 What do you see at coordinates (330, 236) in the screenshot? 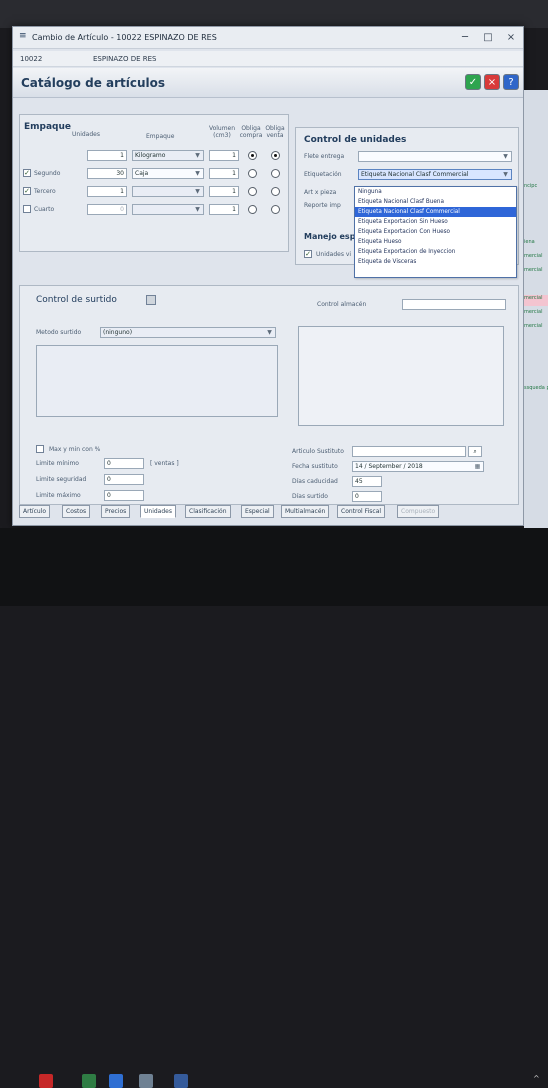
I see `special-handling-title: Manejo esp` at bounding box center [330, 236].